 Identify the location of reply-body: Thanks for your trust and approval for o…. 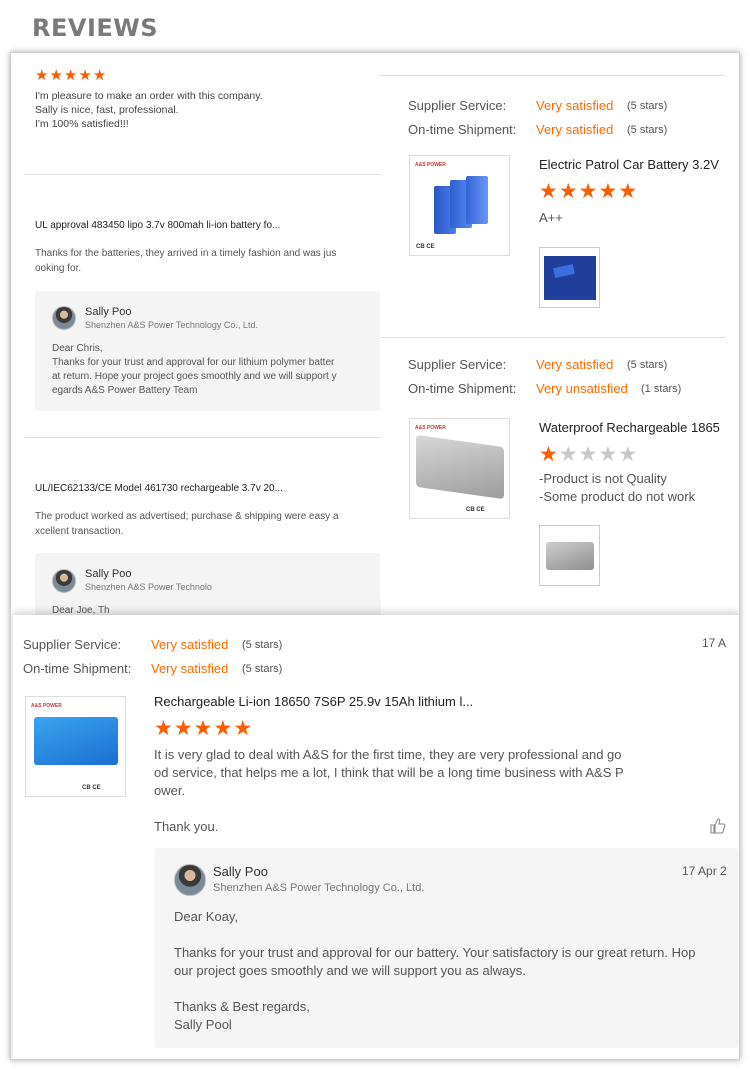
(434, 962).